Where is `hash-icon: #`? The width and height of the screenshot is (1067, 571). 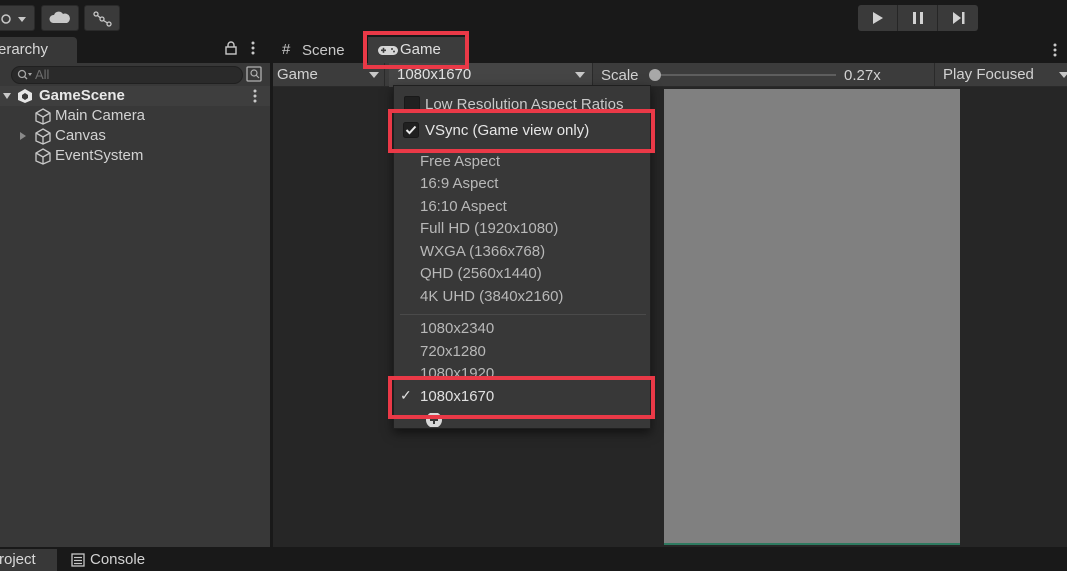
hash-icon: # is located at coordinates (286, 49).